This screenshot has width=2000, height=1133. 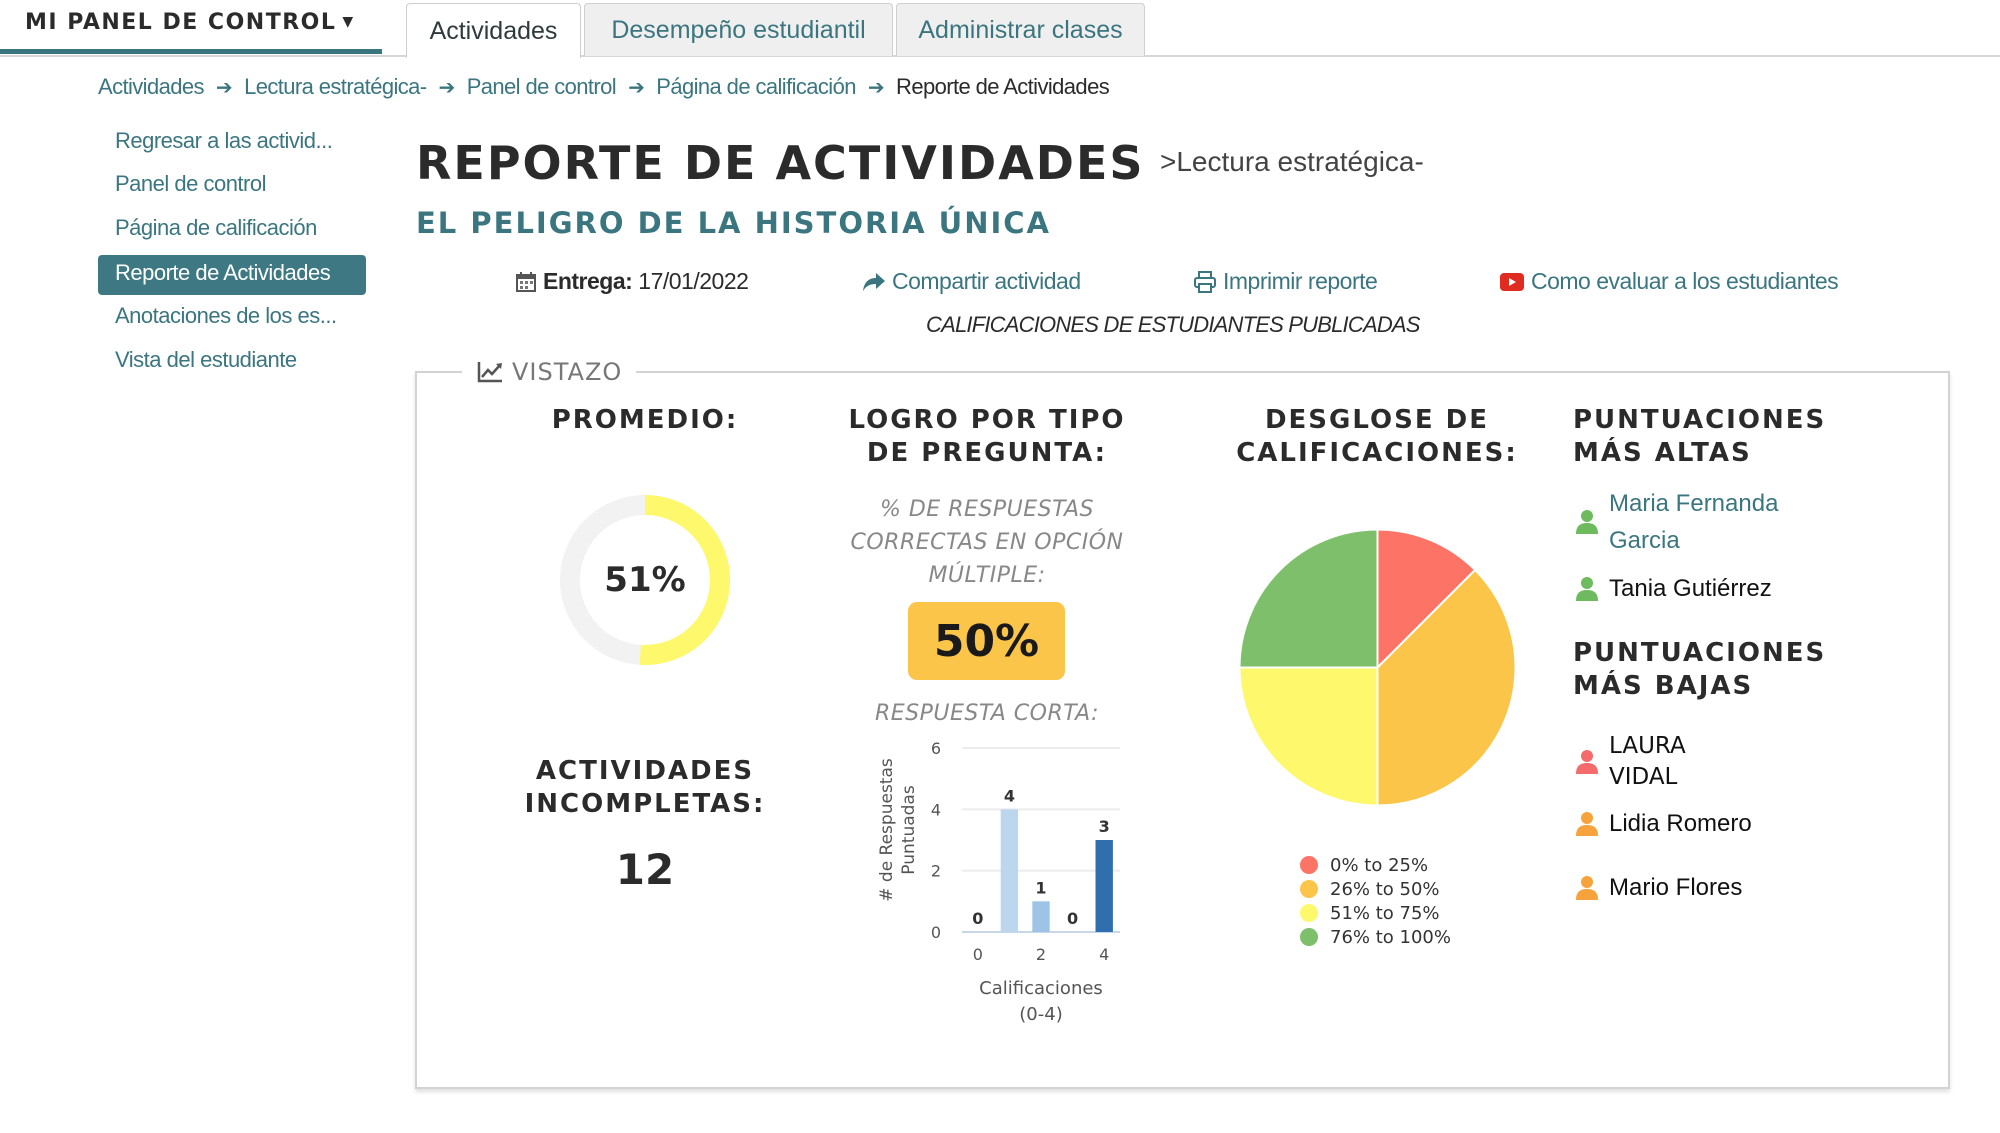 I want to click on share-icon, so click(x=874, y=281).